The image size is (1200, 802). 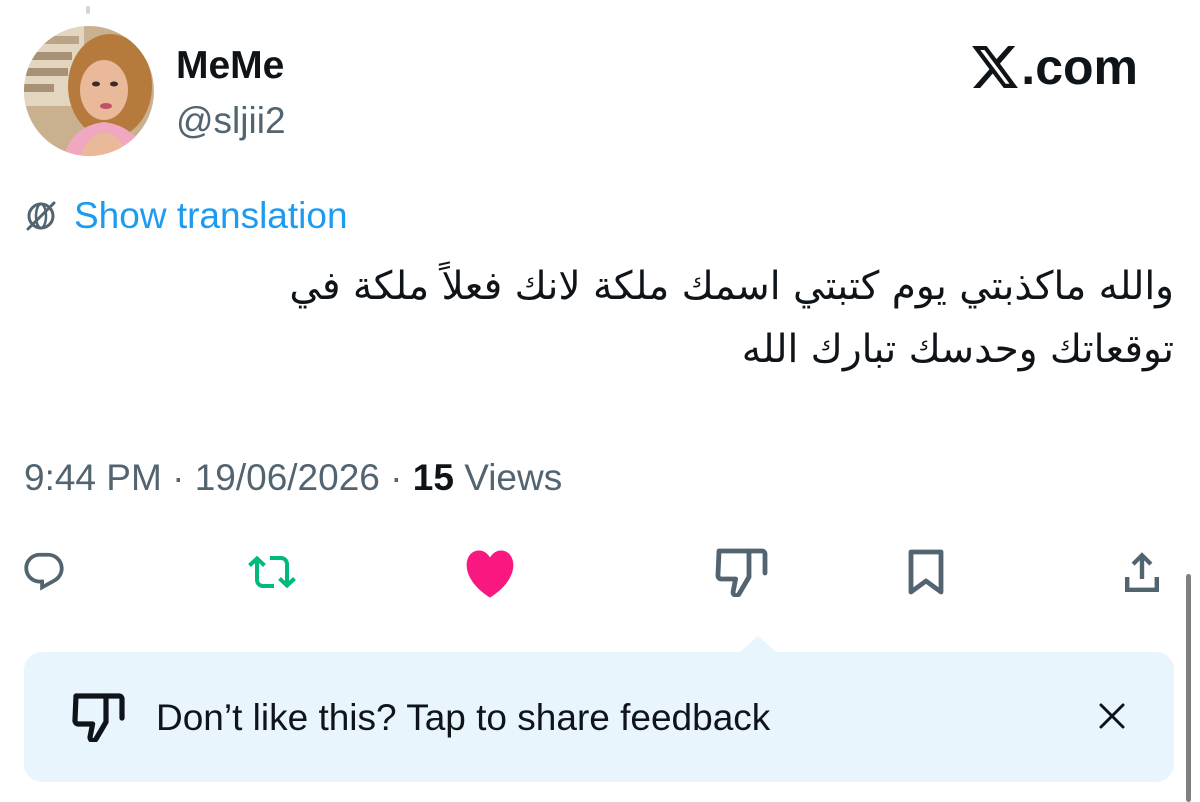 I want to click on show-translation-button: Show translation, so click(x=186, y=216).